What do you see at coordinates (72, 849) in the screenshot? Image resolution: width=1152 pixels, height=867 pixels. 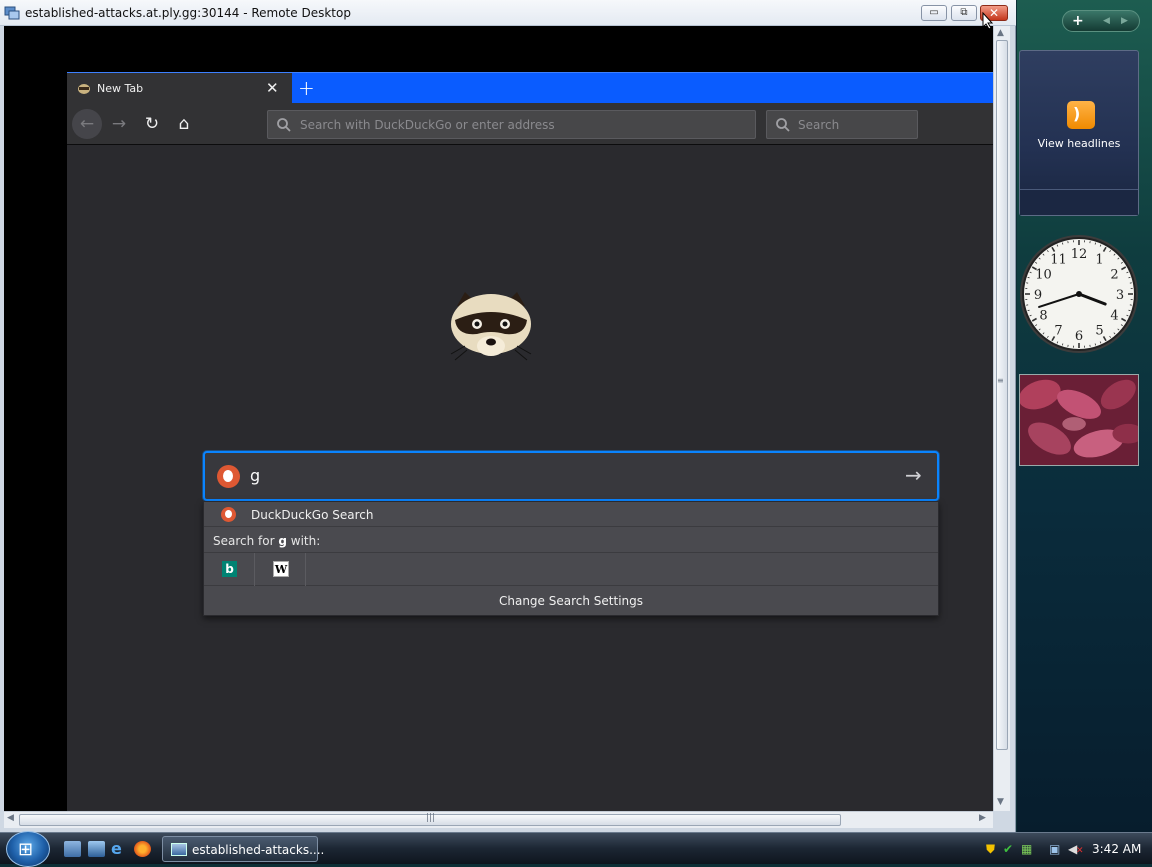 I see `show-desktop-icon` at bounding box center [72, 849].